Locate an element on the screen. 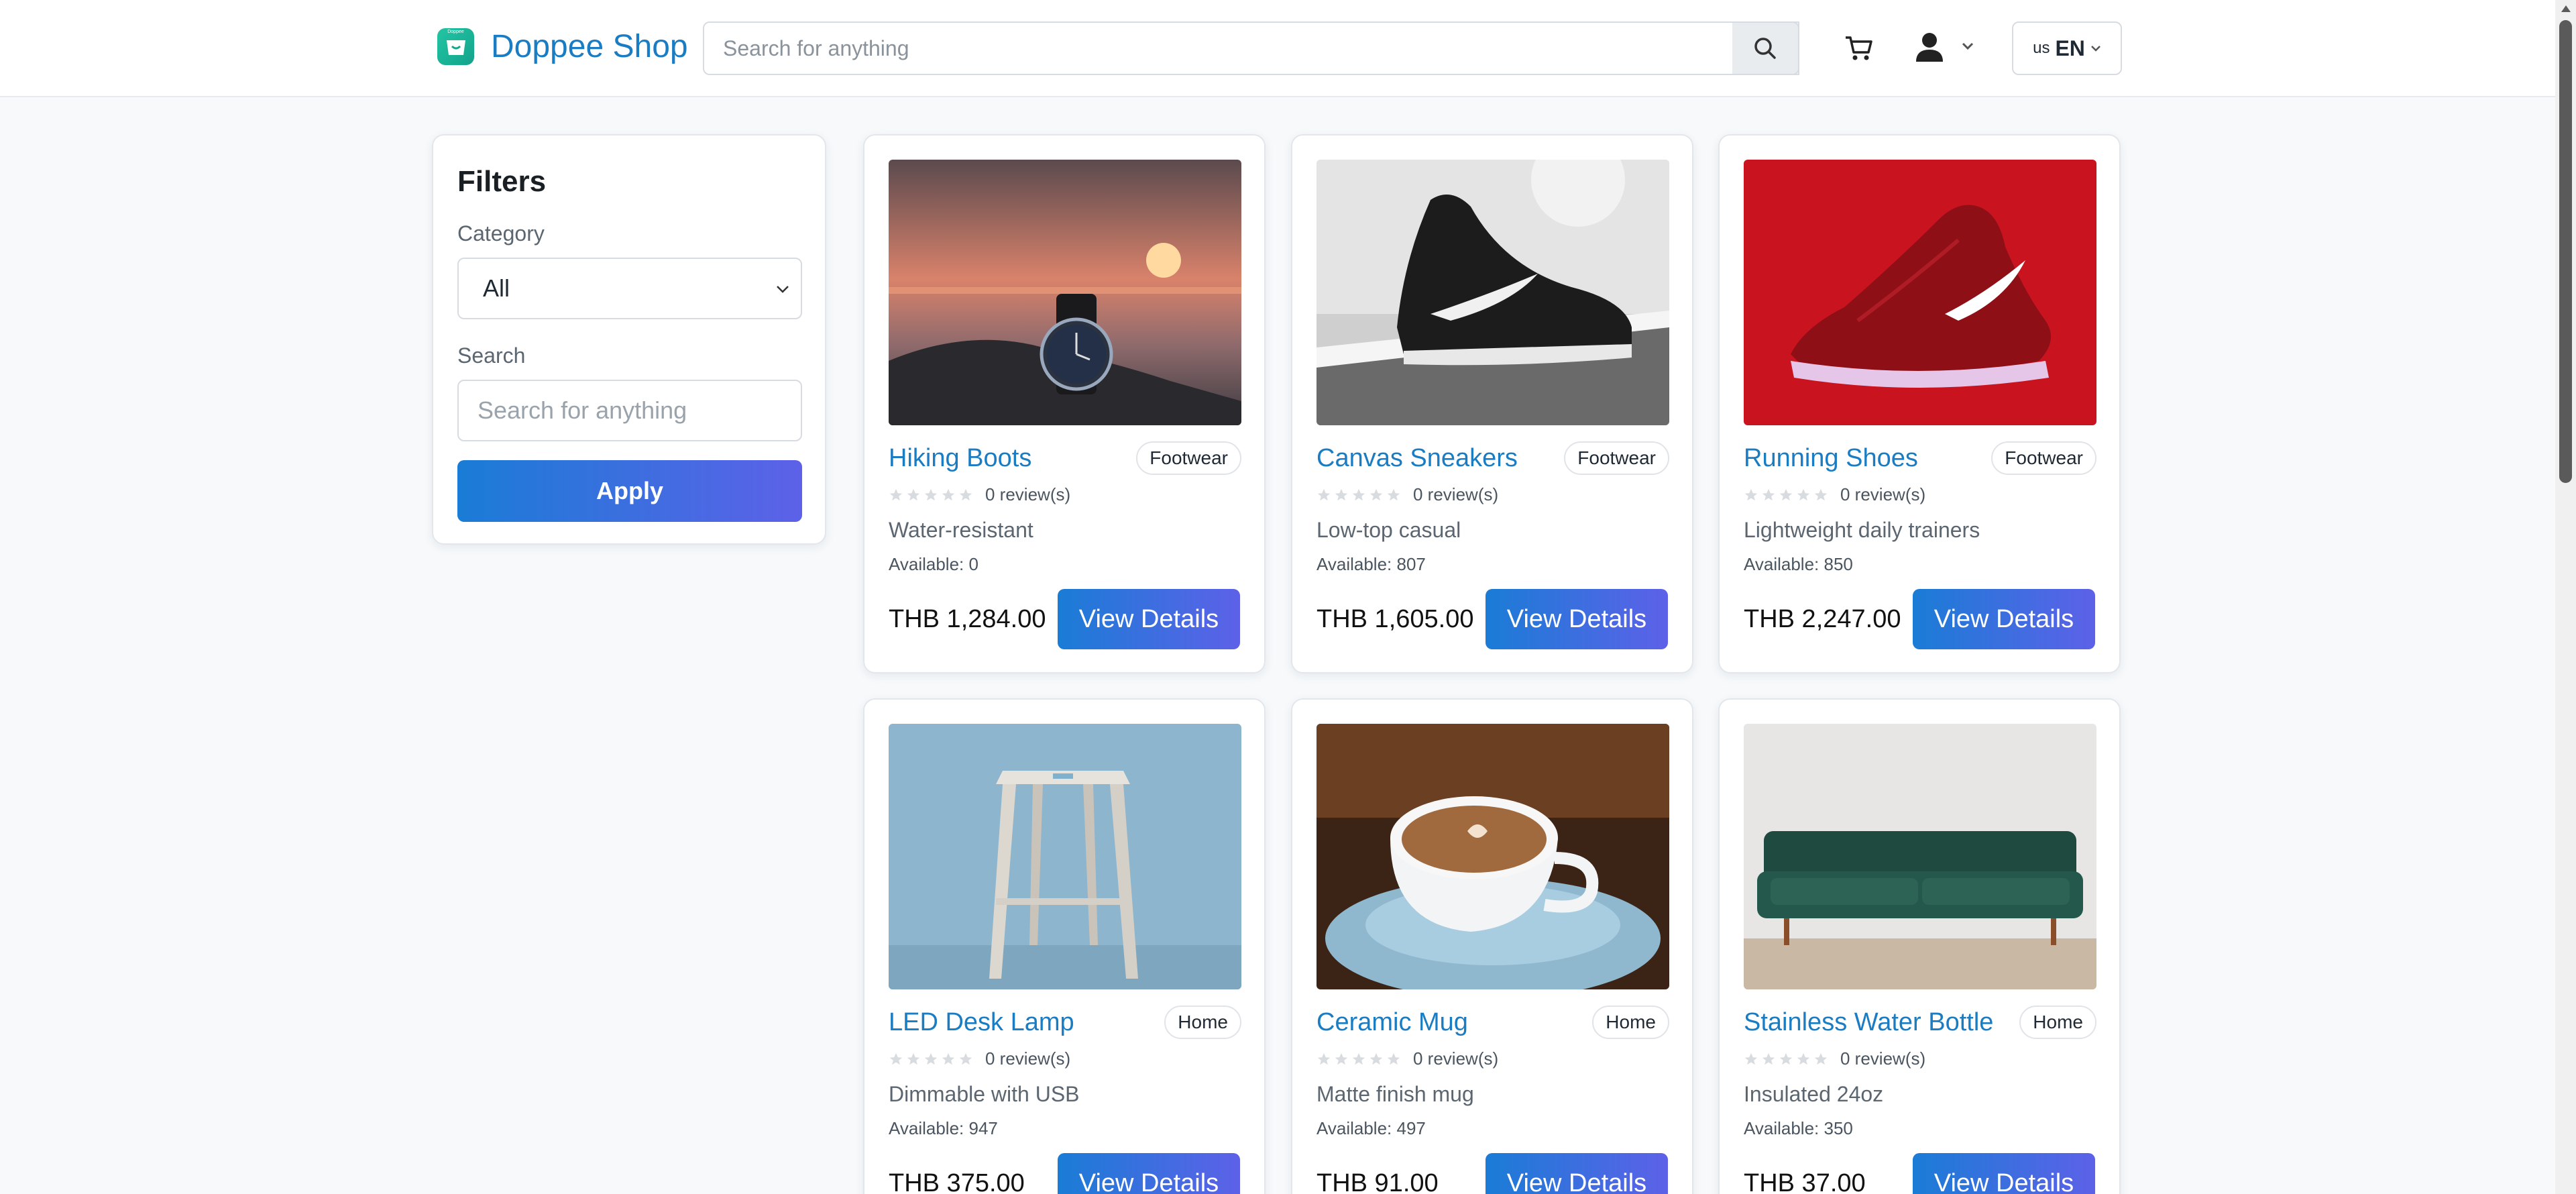  product-name-link: Running Shoes is located at coordinates (1831, 458).